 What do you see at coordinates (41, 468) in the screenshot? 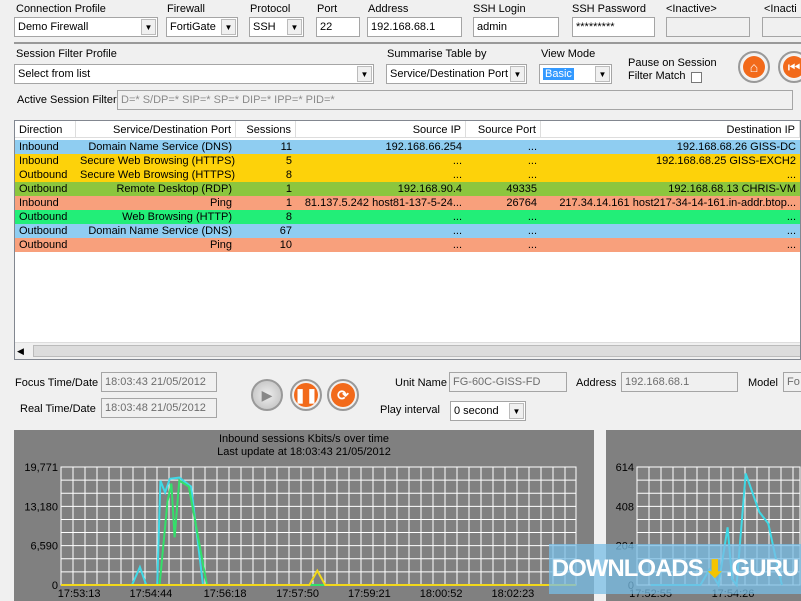
I see `y-tick-label: 19,771` at bounding box center [41, 468].